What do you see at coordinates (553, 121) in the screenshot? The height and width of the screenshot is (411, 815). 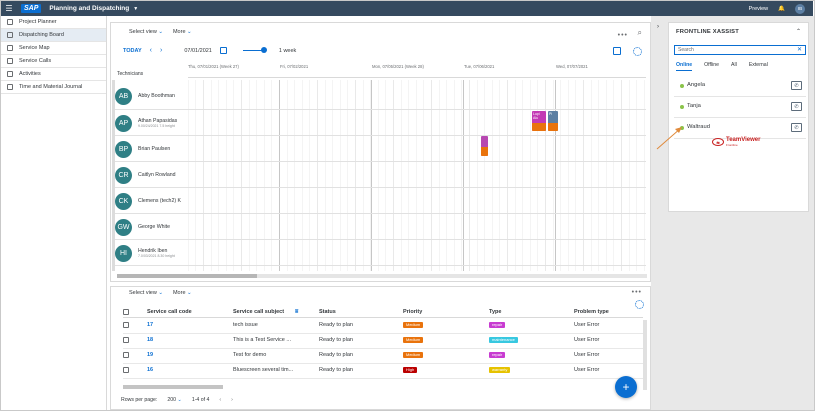 I see `activity-event: Pi` at bounding box center [553, 121].